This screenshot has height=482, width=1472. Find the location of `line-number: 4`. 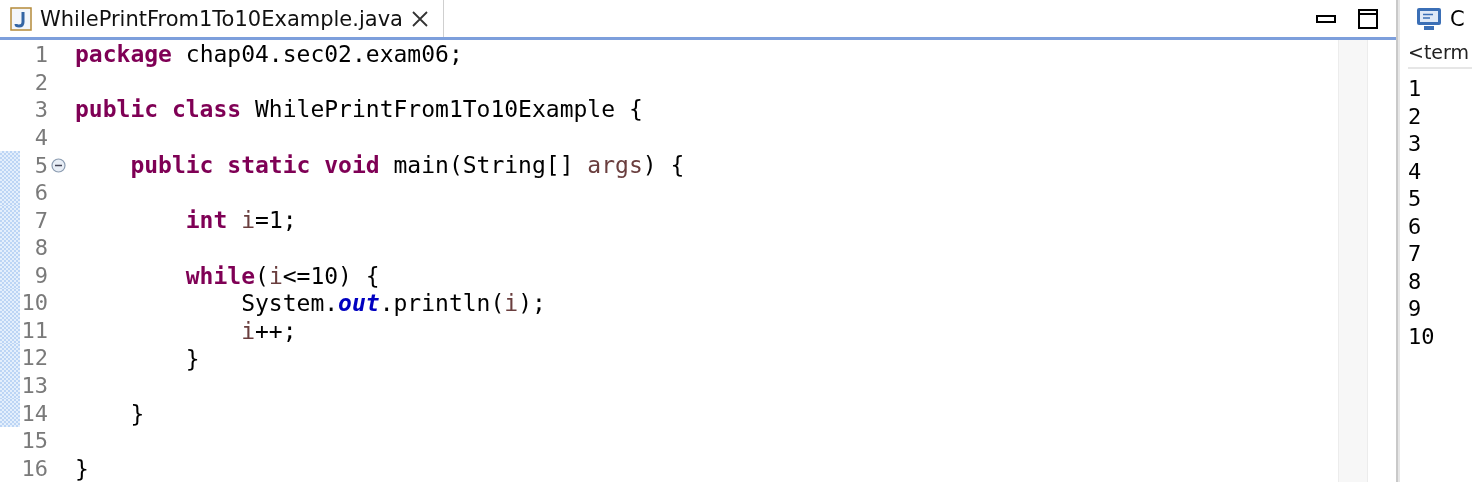

line-number: 4 is located at coordinates (40, 137).